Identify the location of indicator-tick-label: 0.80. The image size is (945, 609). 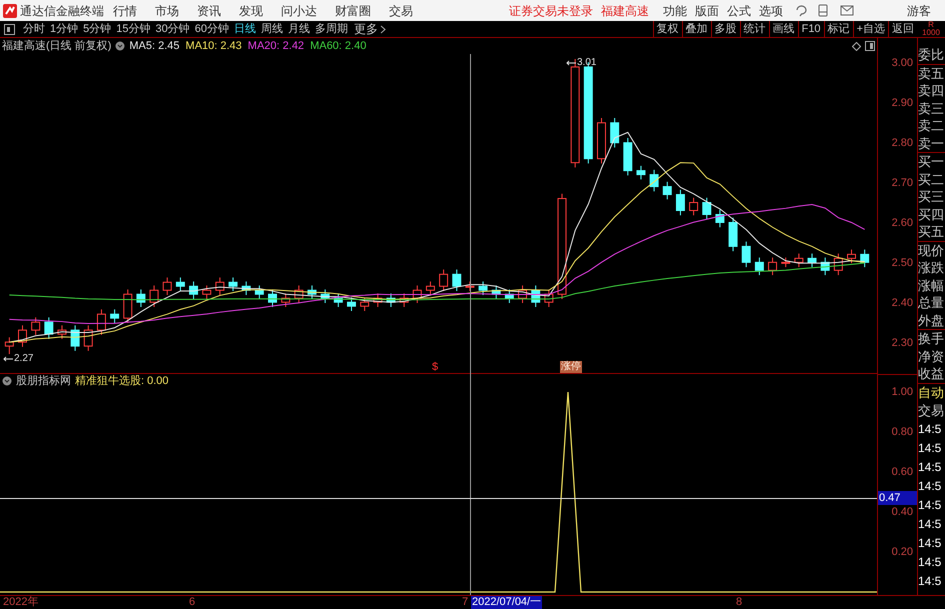
(902, 432).